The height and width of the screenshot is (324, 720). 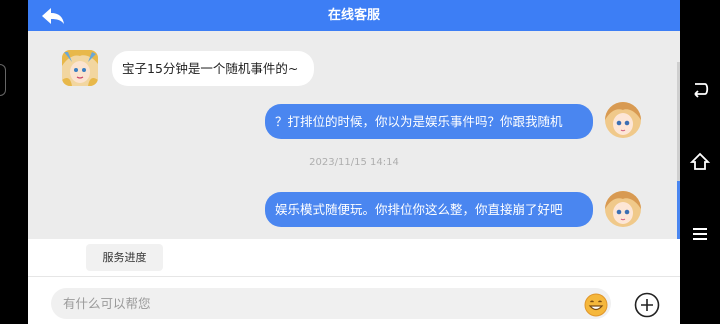 I want to click on smiley-icon, so click(x=596, y=305).